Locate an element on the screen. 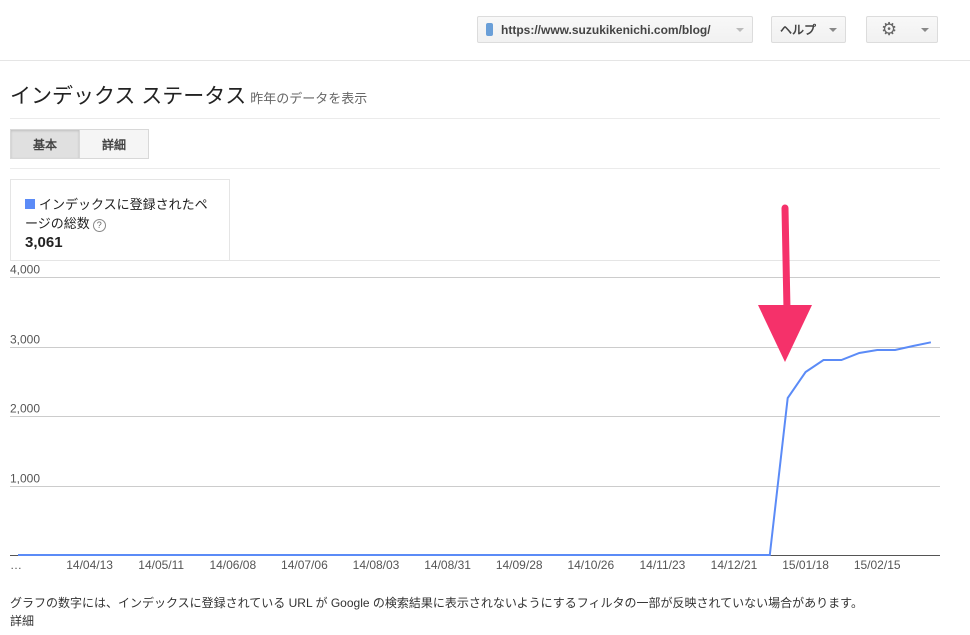 This screenshot has height=635, width=970. x-tick-label: 14/08/03 is located at coordinates (376, 565).